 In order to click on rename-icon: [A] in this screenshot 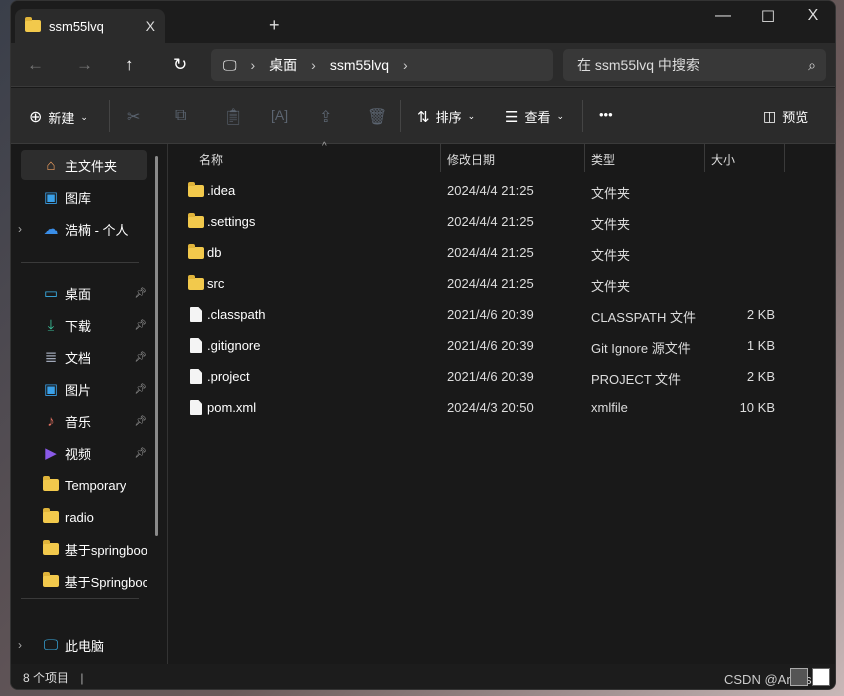, I will do `click(279, 115)`.